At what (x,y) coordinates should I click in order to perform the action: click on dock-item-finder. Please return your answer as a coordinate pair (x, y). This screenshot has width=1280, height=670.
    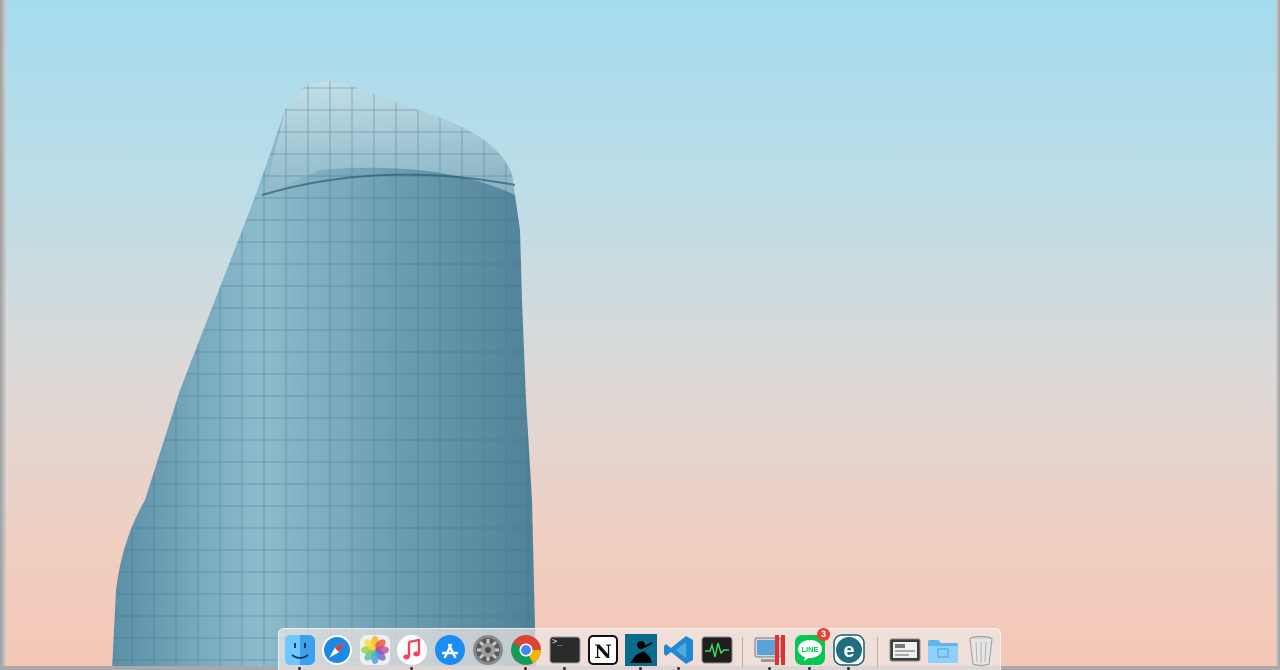
    Looking at the image, I should click on (300, 651).